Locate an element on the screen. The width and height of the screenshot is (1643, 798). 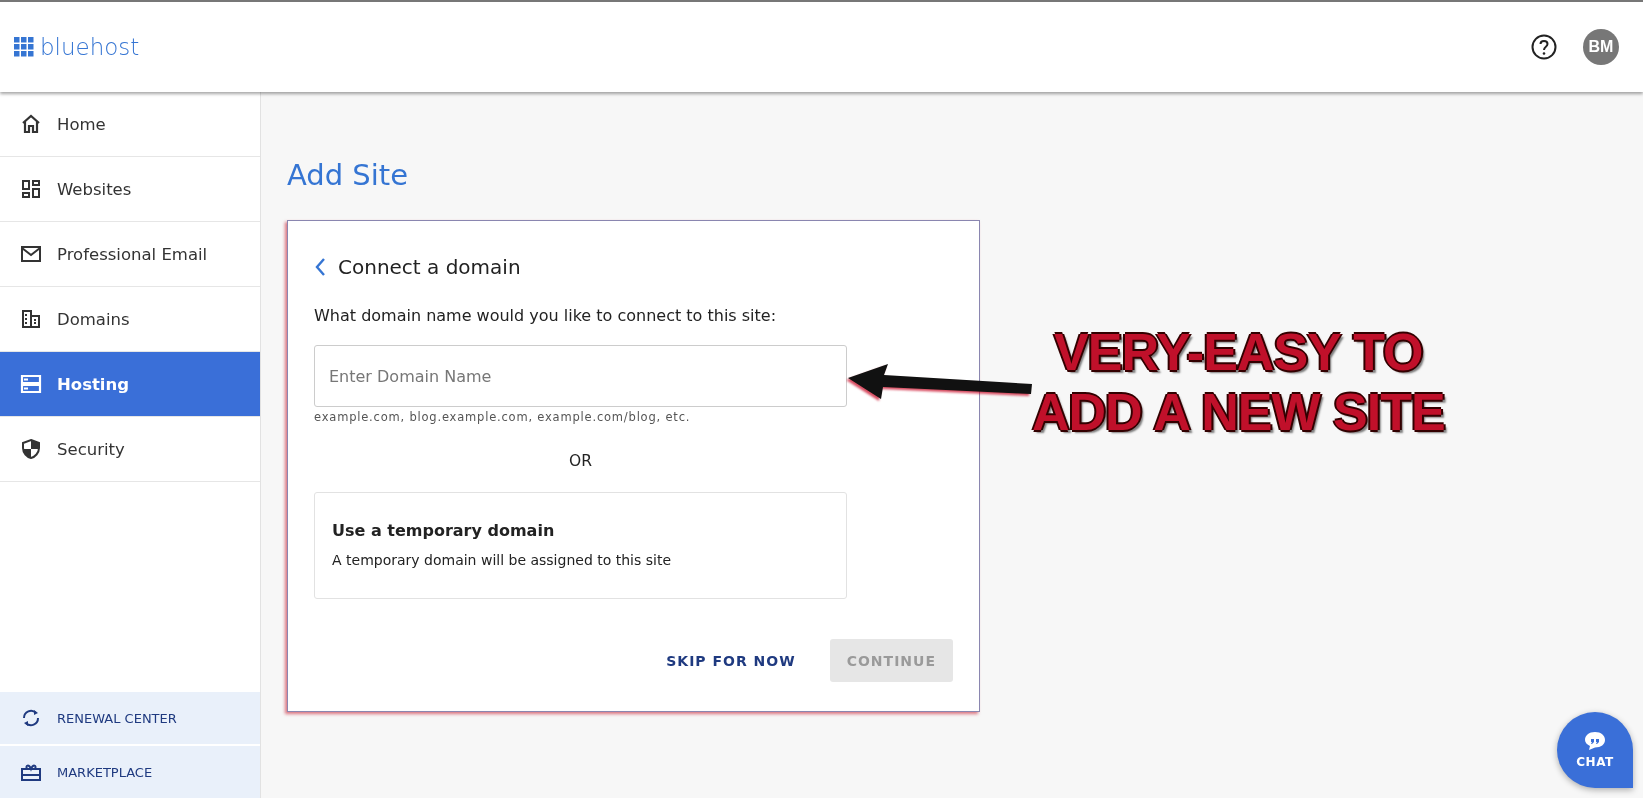
page-title: Add Site is located at coordinates (348, 175).